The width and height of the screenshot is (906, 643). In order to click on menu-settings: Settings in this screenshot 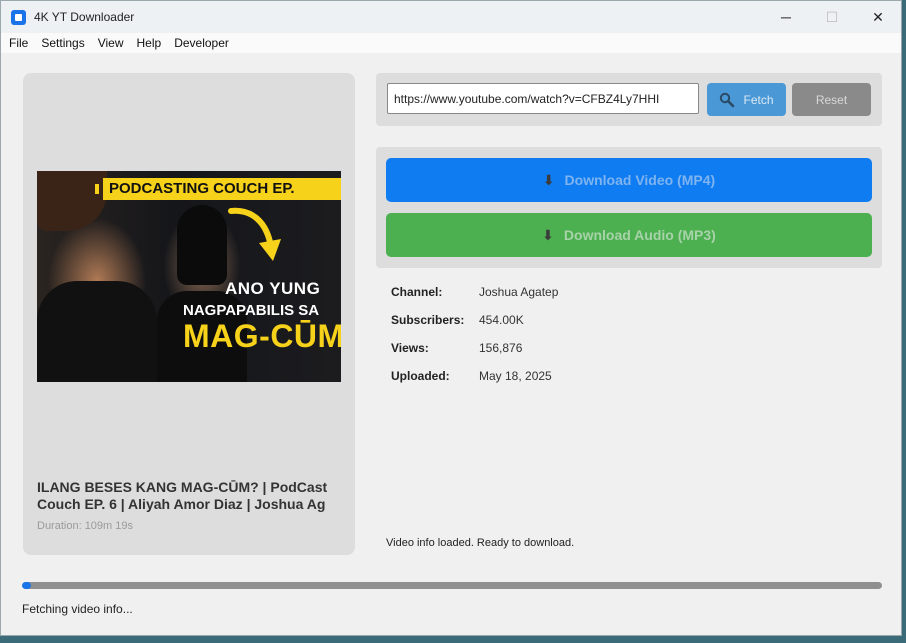, I will do `click(62, 43)`.